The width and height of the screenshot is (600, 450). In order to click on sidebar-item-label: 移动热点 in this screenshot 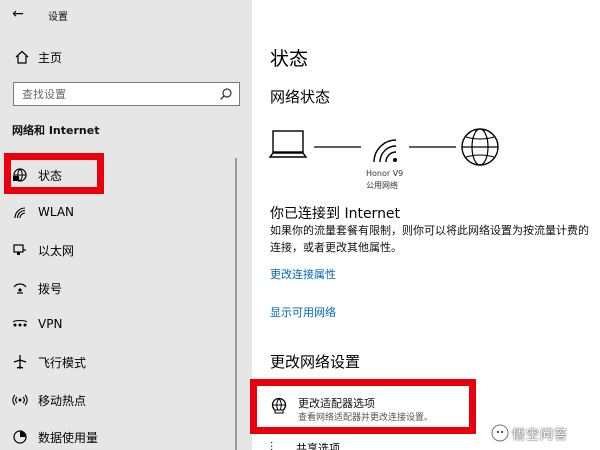, I will do `click(62, 401)`.